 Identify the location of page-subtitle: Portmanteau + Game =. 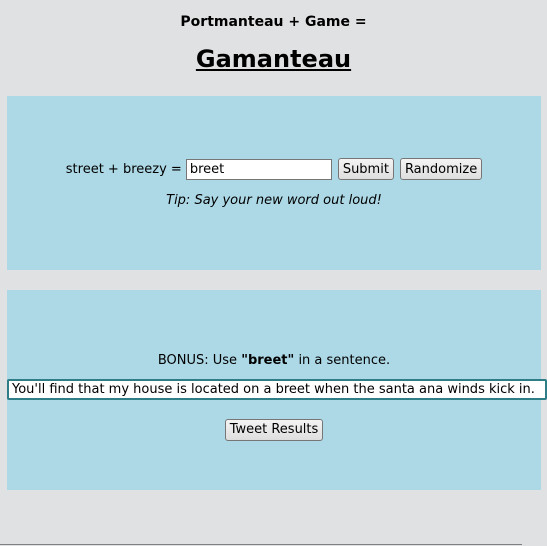
(273, 22).